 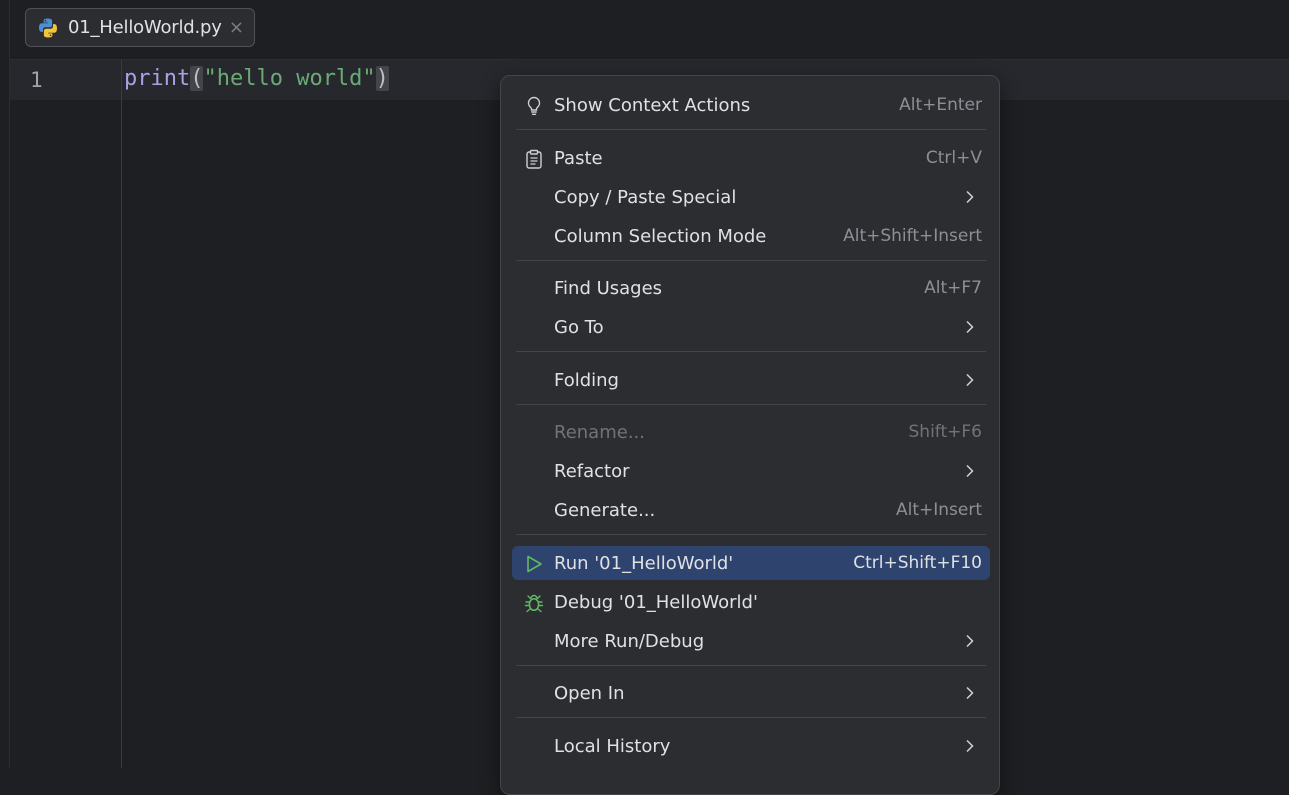 I want to click on menu-item-label: Debug '01_HelloWorld', so click(x=656, y=602).